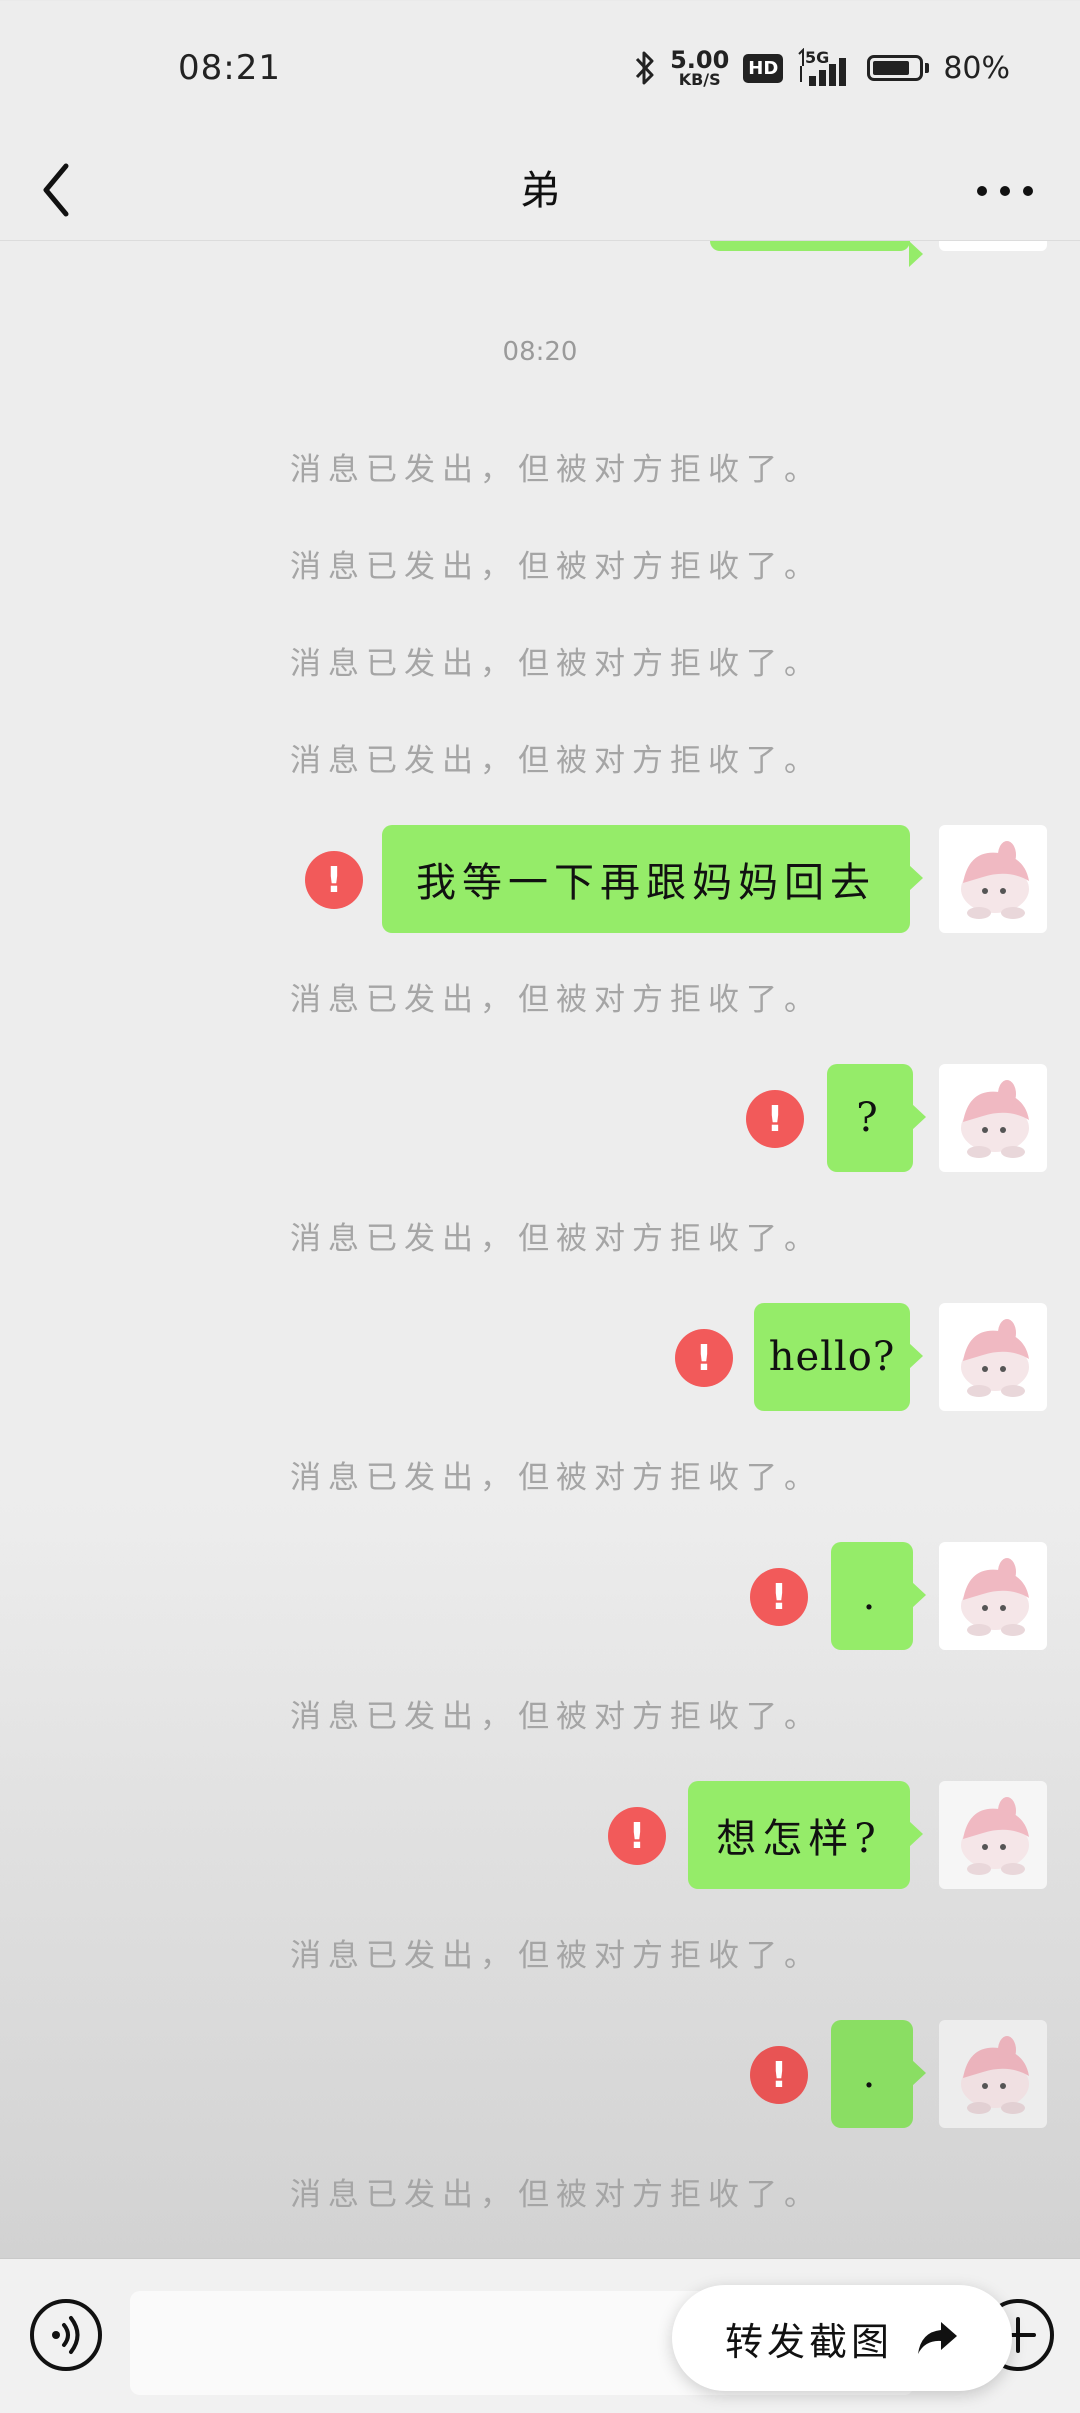  Describe the element at coordinates (838, 1357) in the screenshot. I see `message-bubble: hello?` at that location.